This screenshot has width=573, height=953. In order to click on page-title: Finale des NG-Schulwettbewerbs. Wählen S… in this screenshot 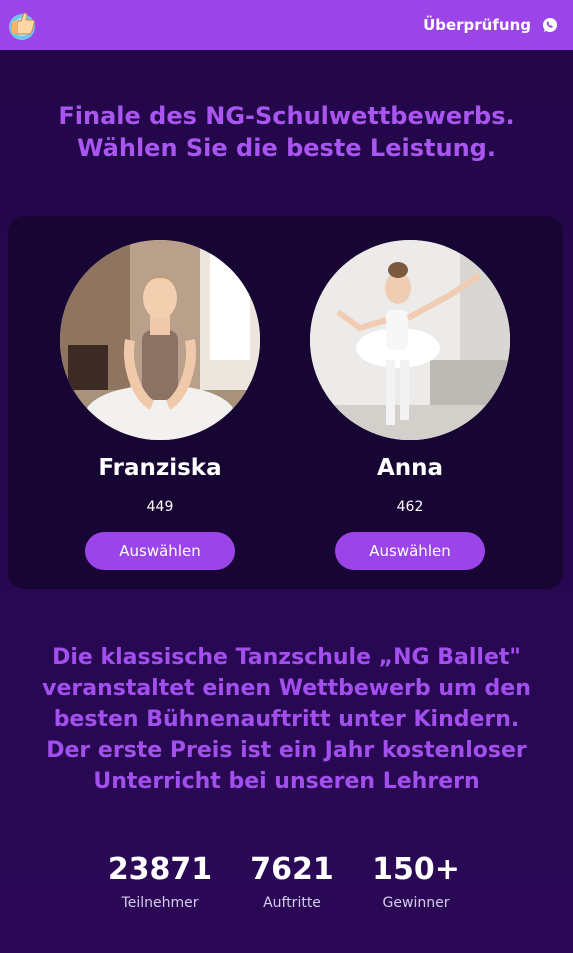, I will do `click(286, 132)`.